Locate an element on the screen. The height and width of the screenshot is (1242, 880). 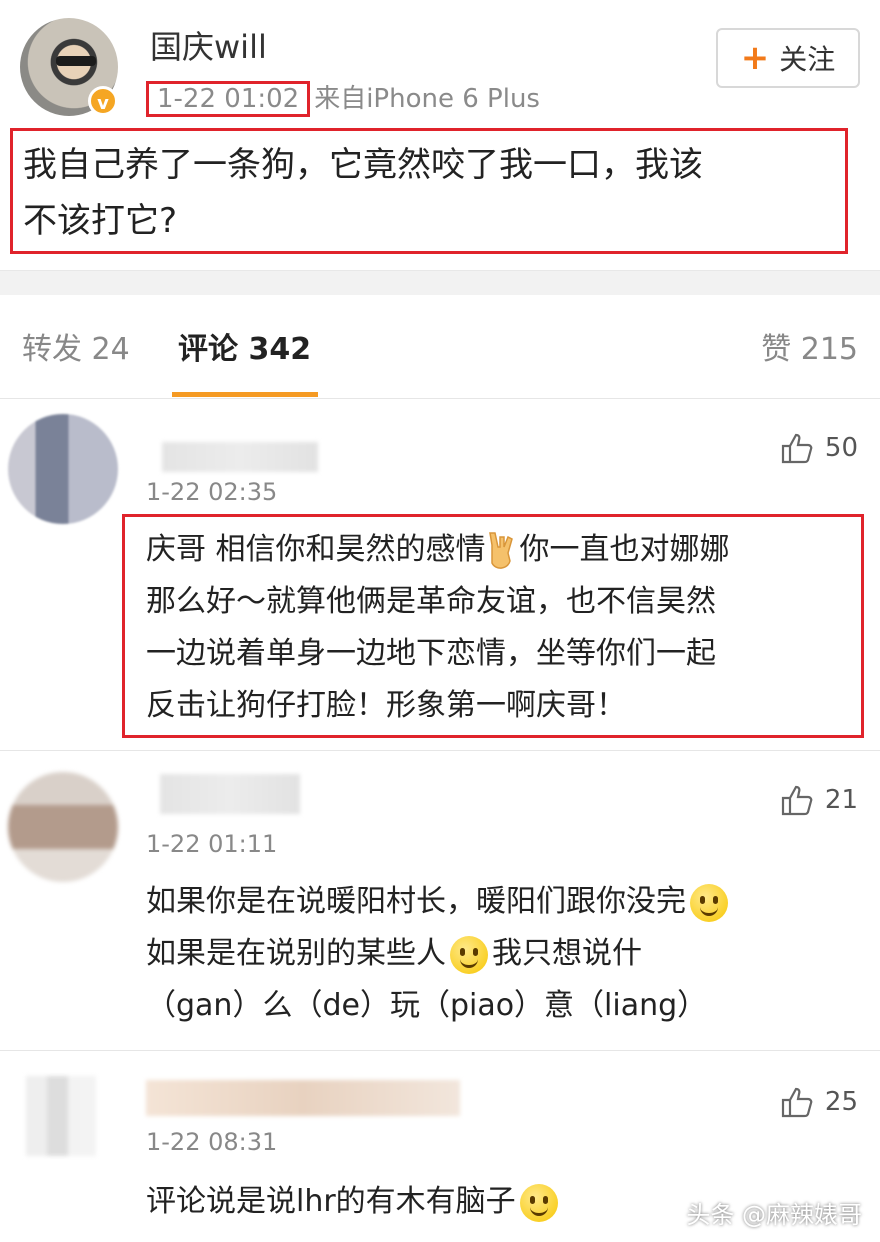
comment-line: 那么好～就算他俩是革命友谊，也不信昊然 is located at coordinates (431, 601).